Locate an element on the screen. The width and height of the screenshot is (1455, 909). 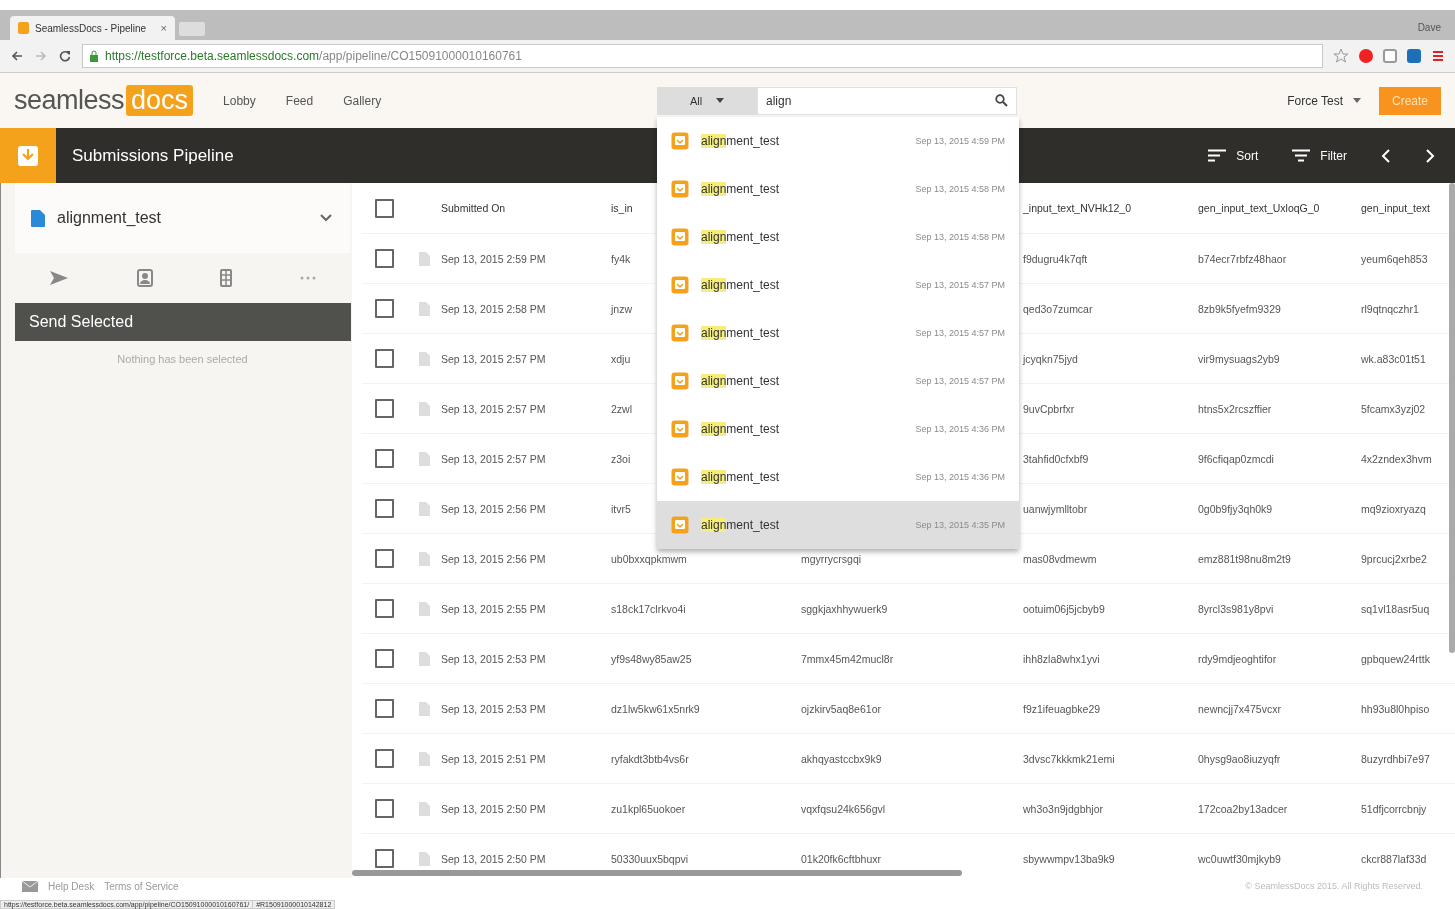
star-icon is located at coordinates (1341, 56).